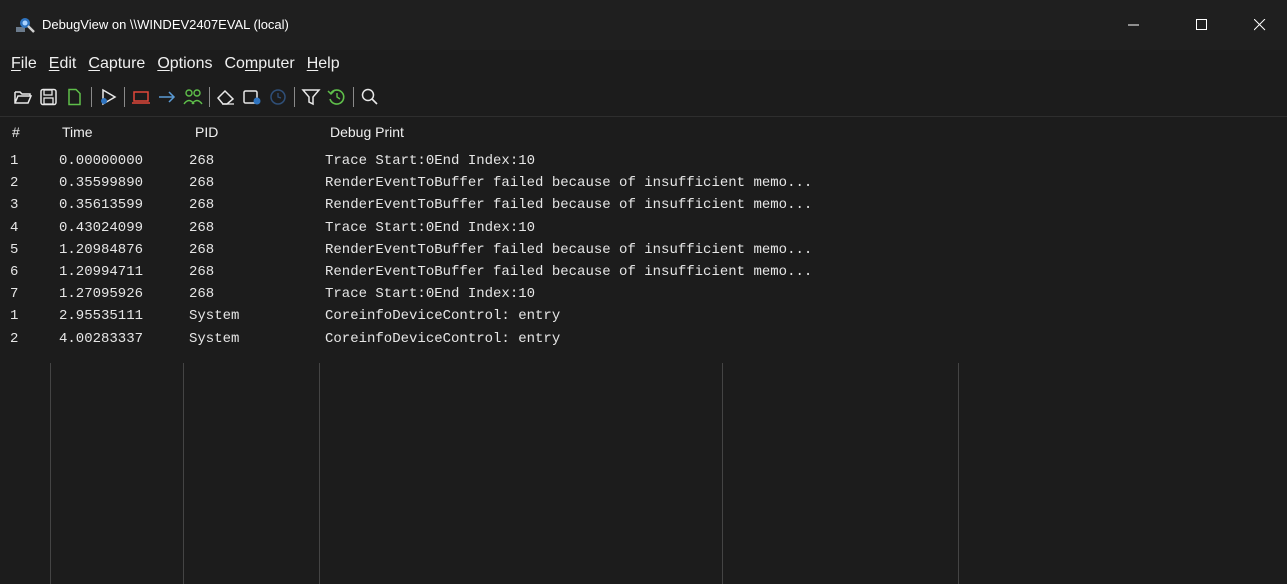  What do you see at coordinates (14, 294) in the screenshot?
I see `row-number: 7` at bounding box center [14, 294].